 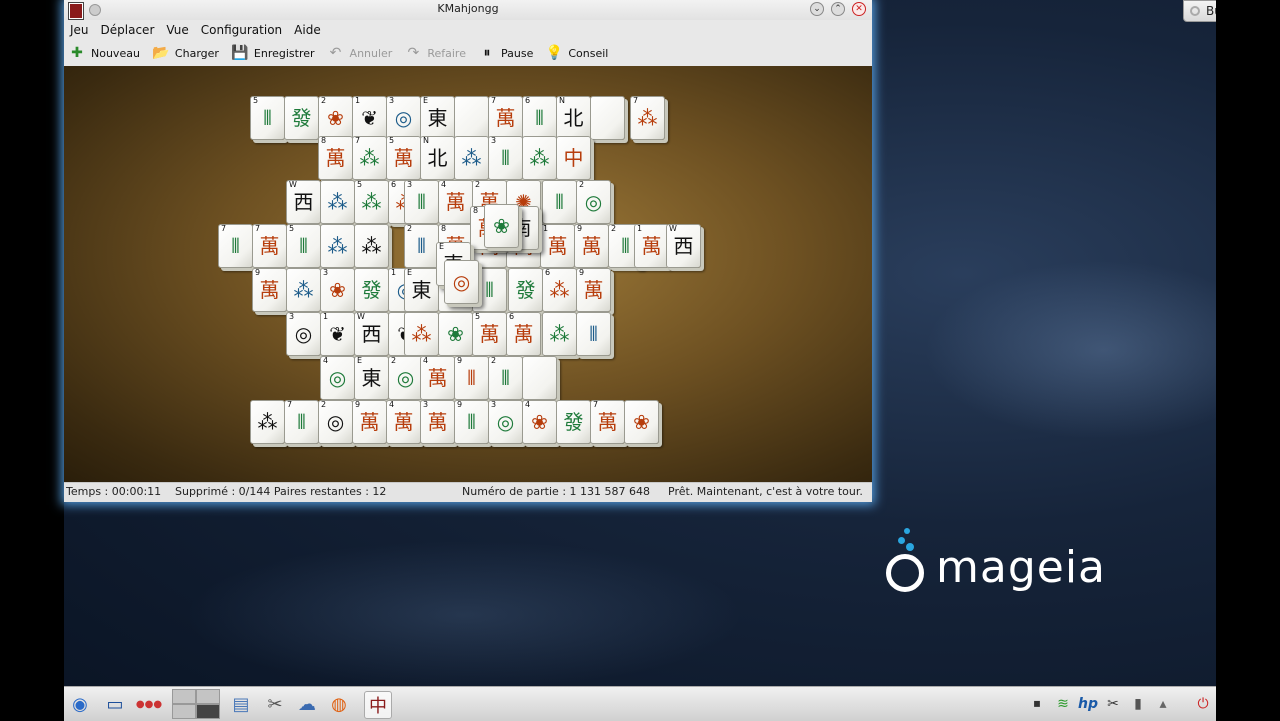 I want to click on undo-button: ↶ Annuler, so click(x=362, y=53).